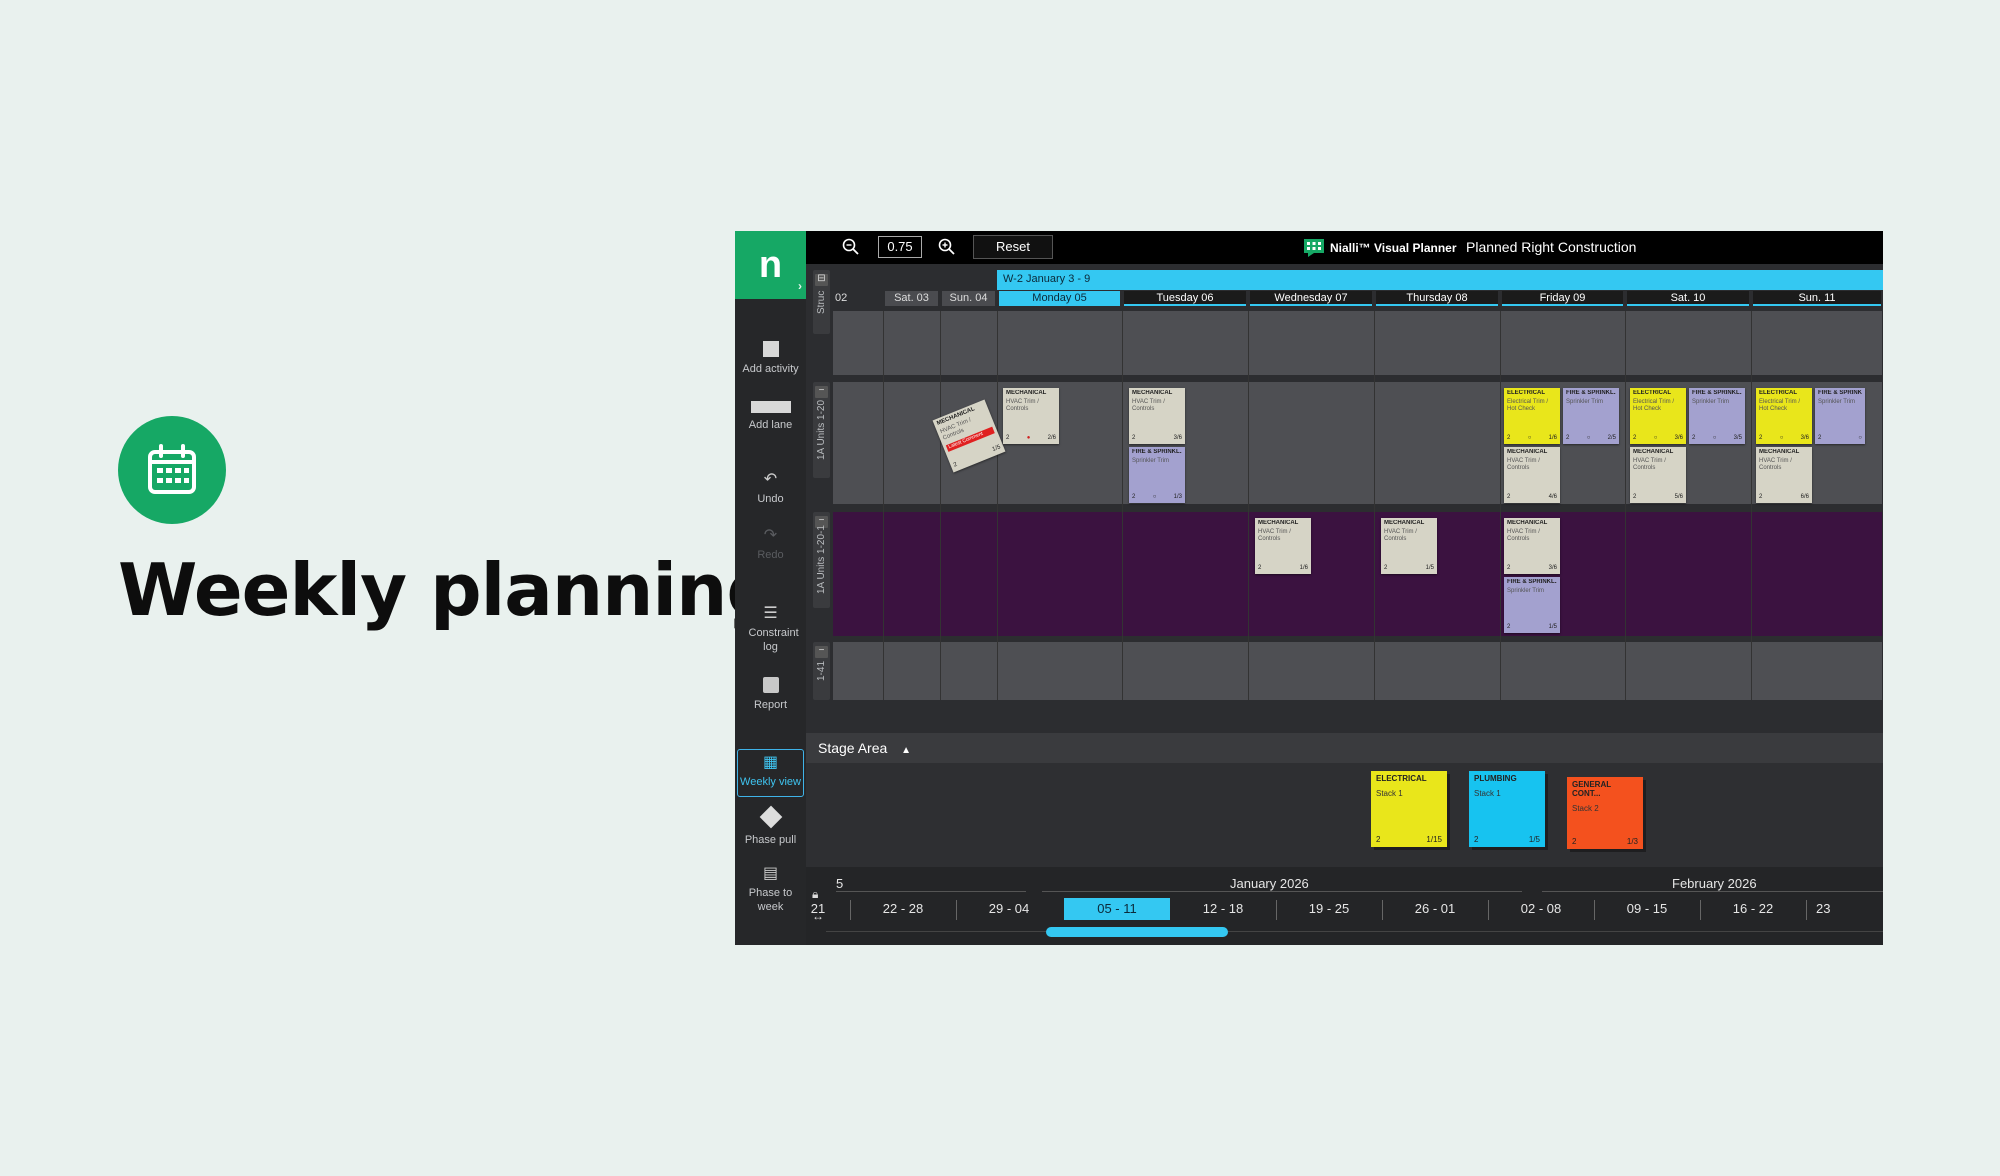 The width and height of the screenshot is (2000, 1176). What do you see at coordinates (770, 694) in the screenshot?
I see `report-button: Report` at bounding box center [770, 694].